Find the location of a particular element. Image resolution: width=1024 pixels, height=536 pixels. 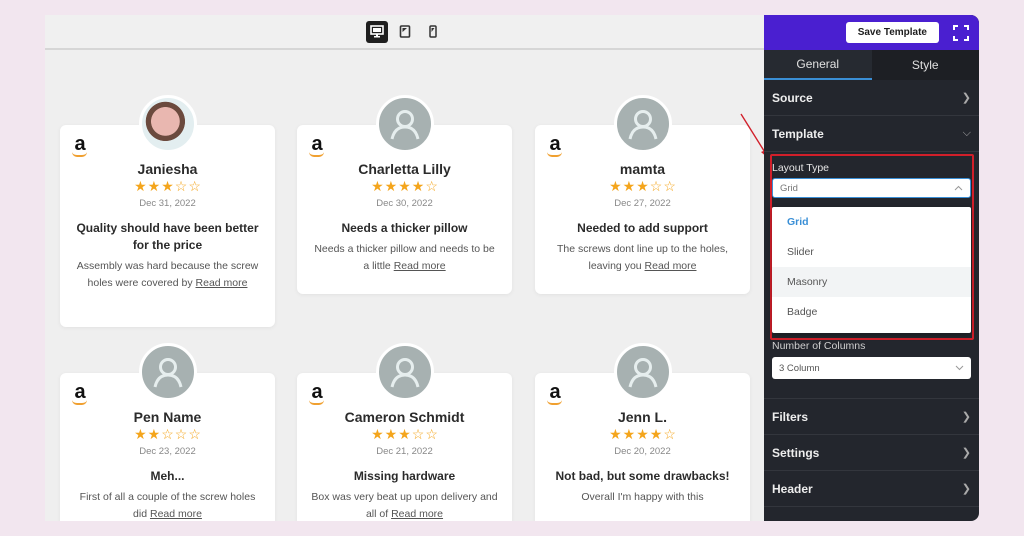

sidebar-header: Save Template is located at coordinates (871, 32).